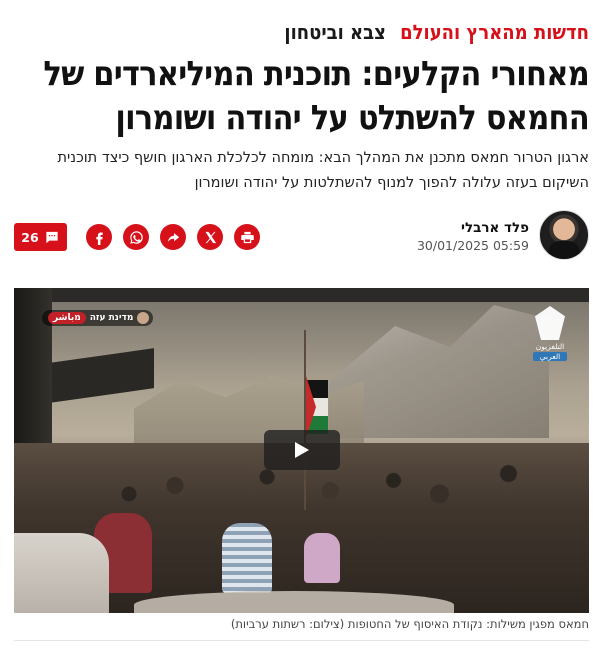 This screenshot has width=605, height=667. Describe the element at coordinates (334, 32) in the screenshot. I see `breadcrumb-subsection: צבא וביטחון` at that location.